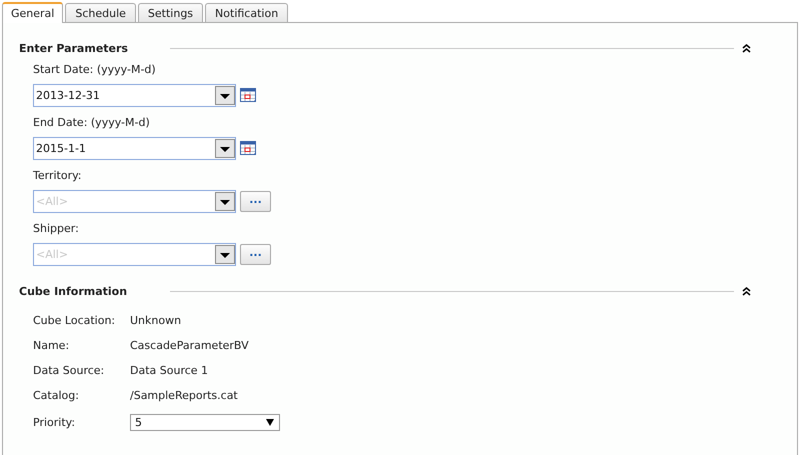 Image resolution: width=799 pixels, height=455 pixels. I want to click on tab: Notification, so click(246, 12).